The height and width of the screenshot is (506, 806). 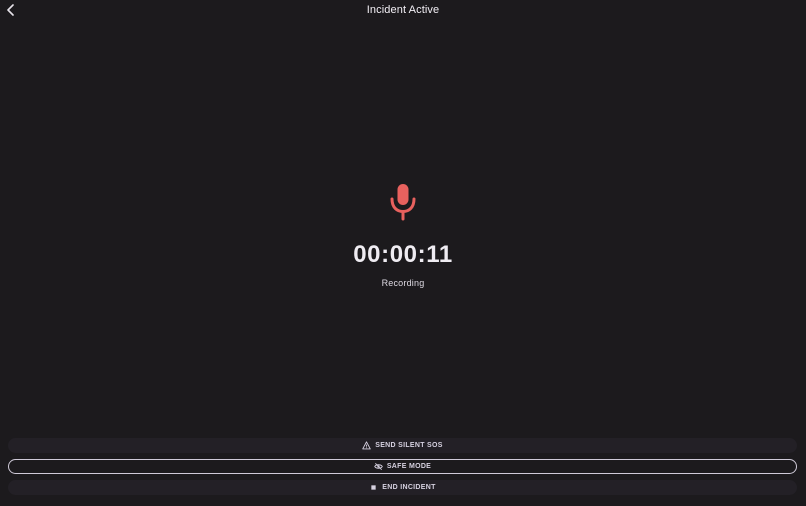 What do you see at coordinates (403, 283) in the screenshot?
I see `recording-status: Recording` at bounding box center [403, 283].